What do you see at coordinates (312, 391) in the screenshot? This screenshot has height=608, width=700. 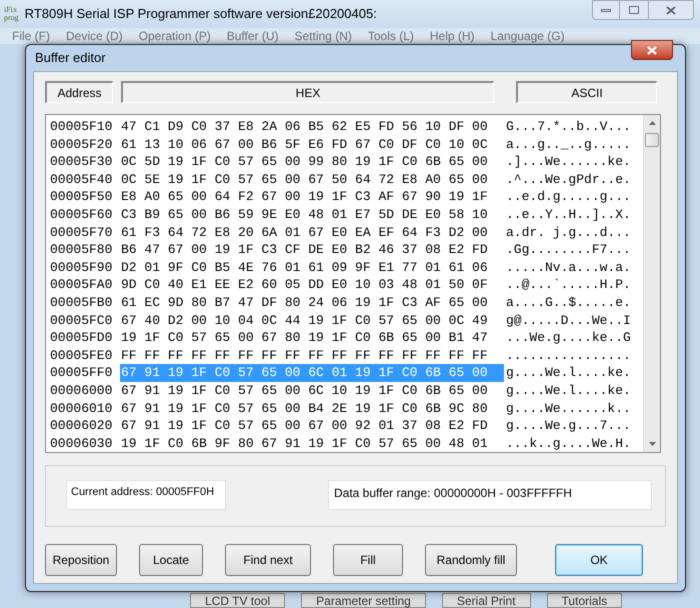 I see `hex-bytes: 67 91 19 1F C0 57 65 00 6C 10 19 1F C0 6B 65 00` at bounding box center [312, 391].